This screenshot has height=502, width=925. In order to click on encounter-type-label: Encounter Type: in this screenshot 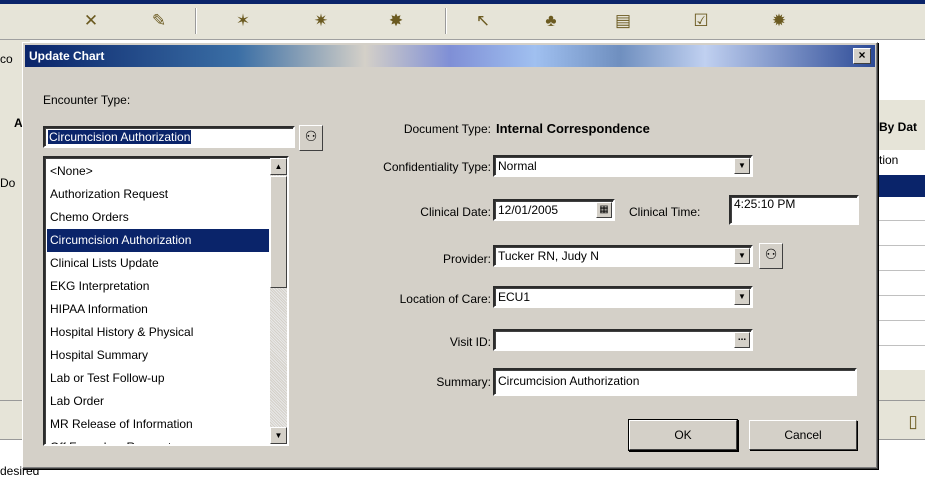, I will do `click(87, 100)`.